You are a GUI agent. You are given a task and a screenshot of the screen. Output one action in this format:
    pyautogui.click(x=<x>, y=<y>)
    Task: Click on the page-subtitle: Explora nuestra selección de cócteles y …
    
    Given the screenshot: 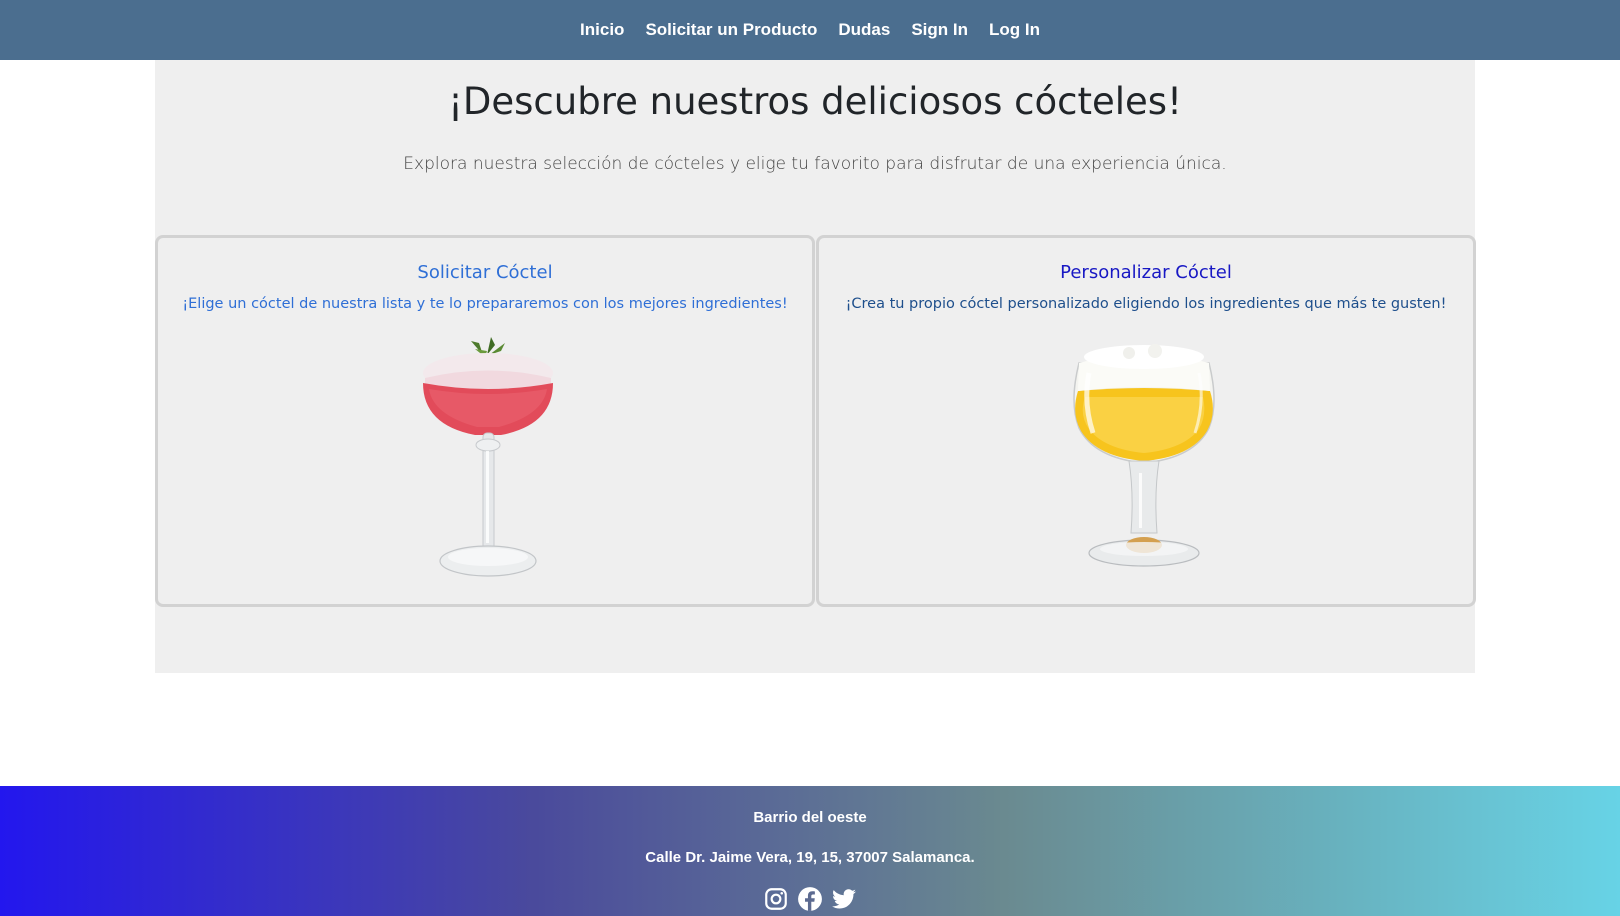 What is the action you would take?
    pyautogui.click(x=815, y=164)
    